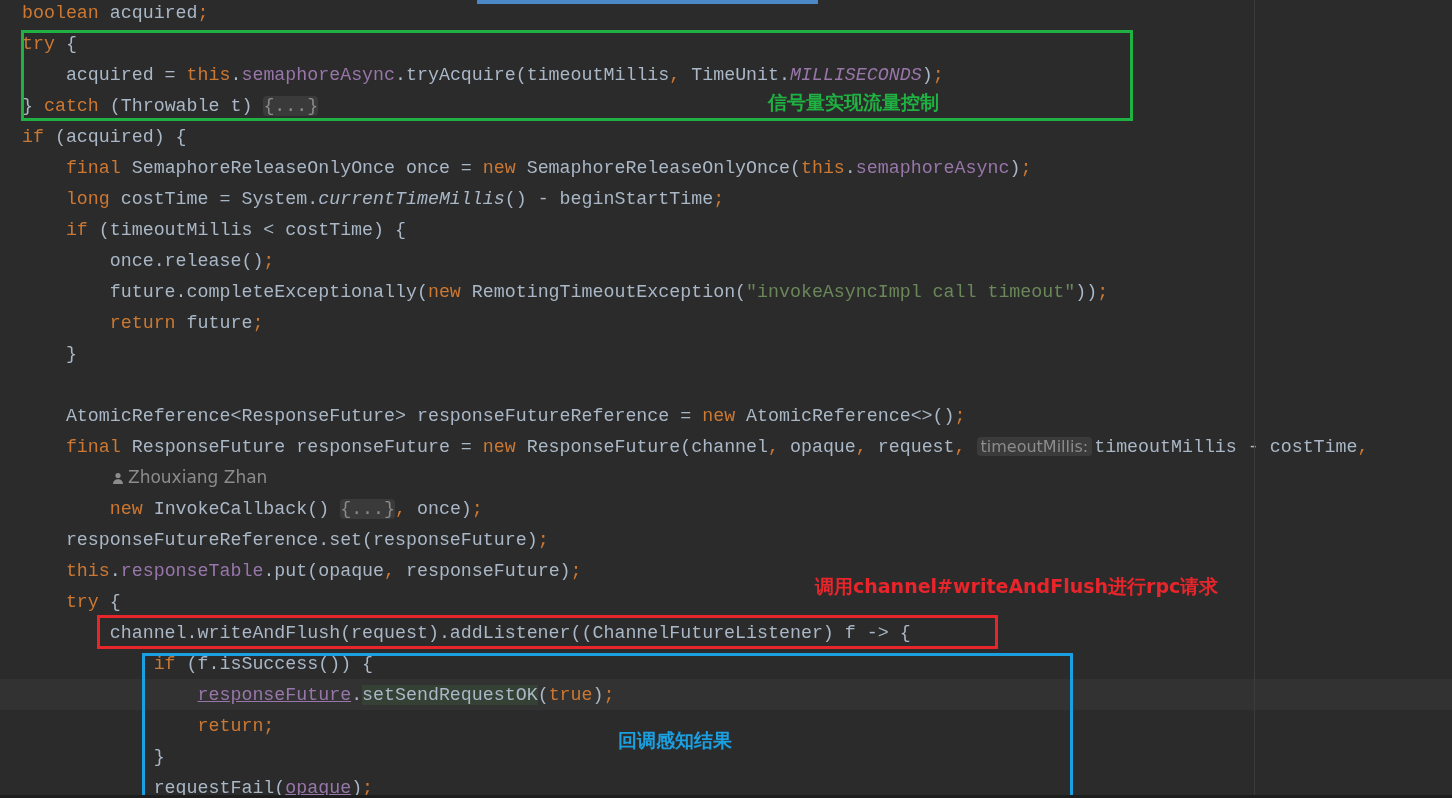 This screenshot has width=1452, height=798. Describe the element at coordinates (306, 540) in the screenshot. I see `code-line: responseFutureReference.set(responseFuture);` at that location.